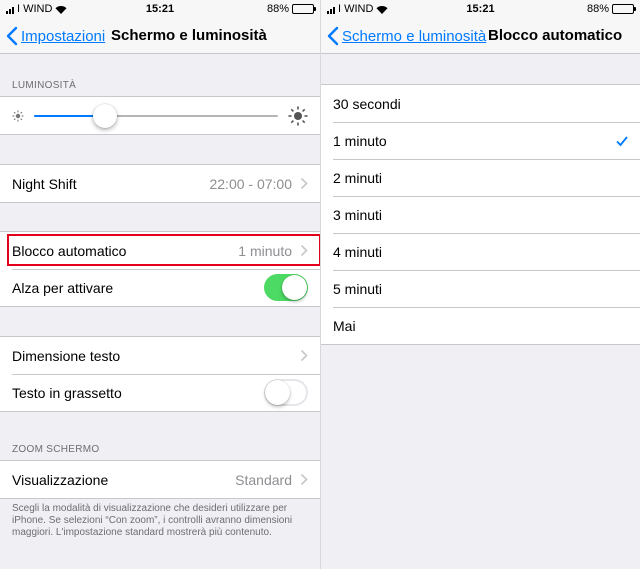 Image resolution: width=640 pixels, height=569 pixels. I want to click on option-label: Mai, so click(344, 325).